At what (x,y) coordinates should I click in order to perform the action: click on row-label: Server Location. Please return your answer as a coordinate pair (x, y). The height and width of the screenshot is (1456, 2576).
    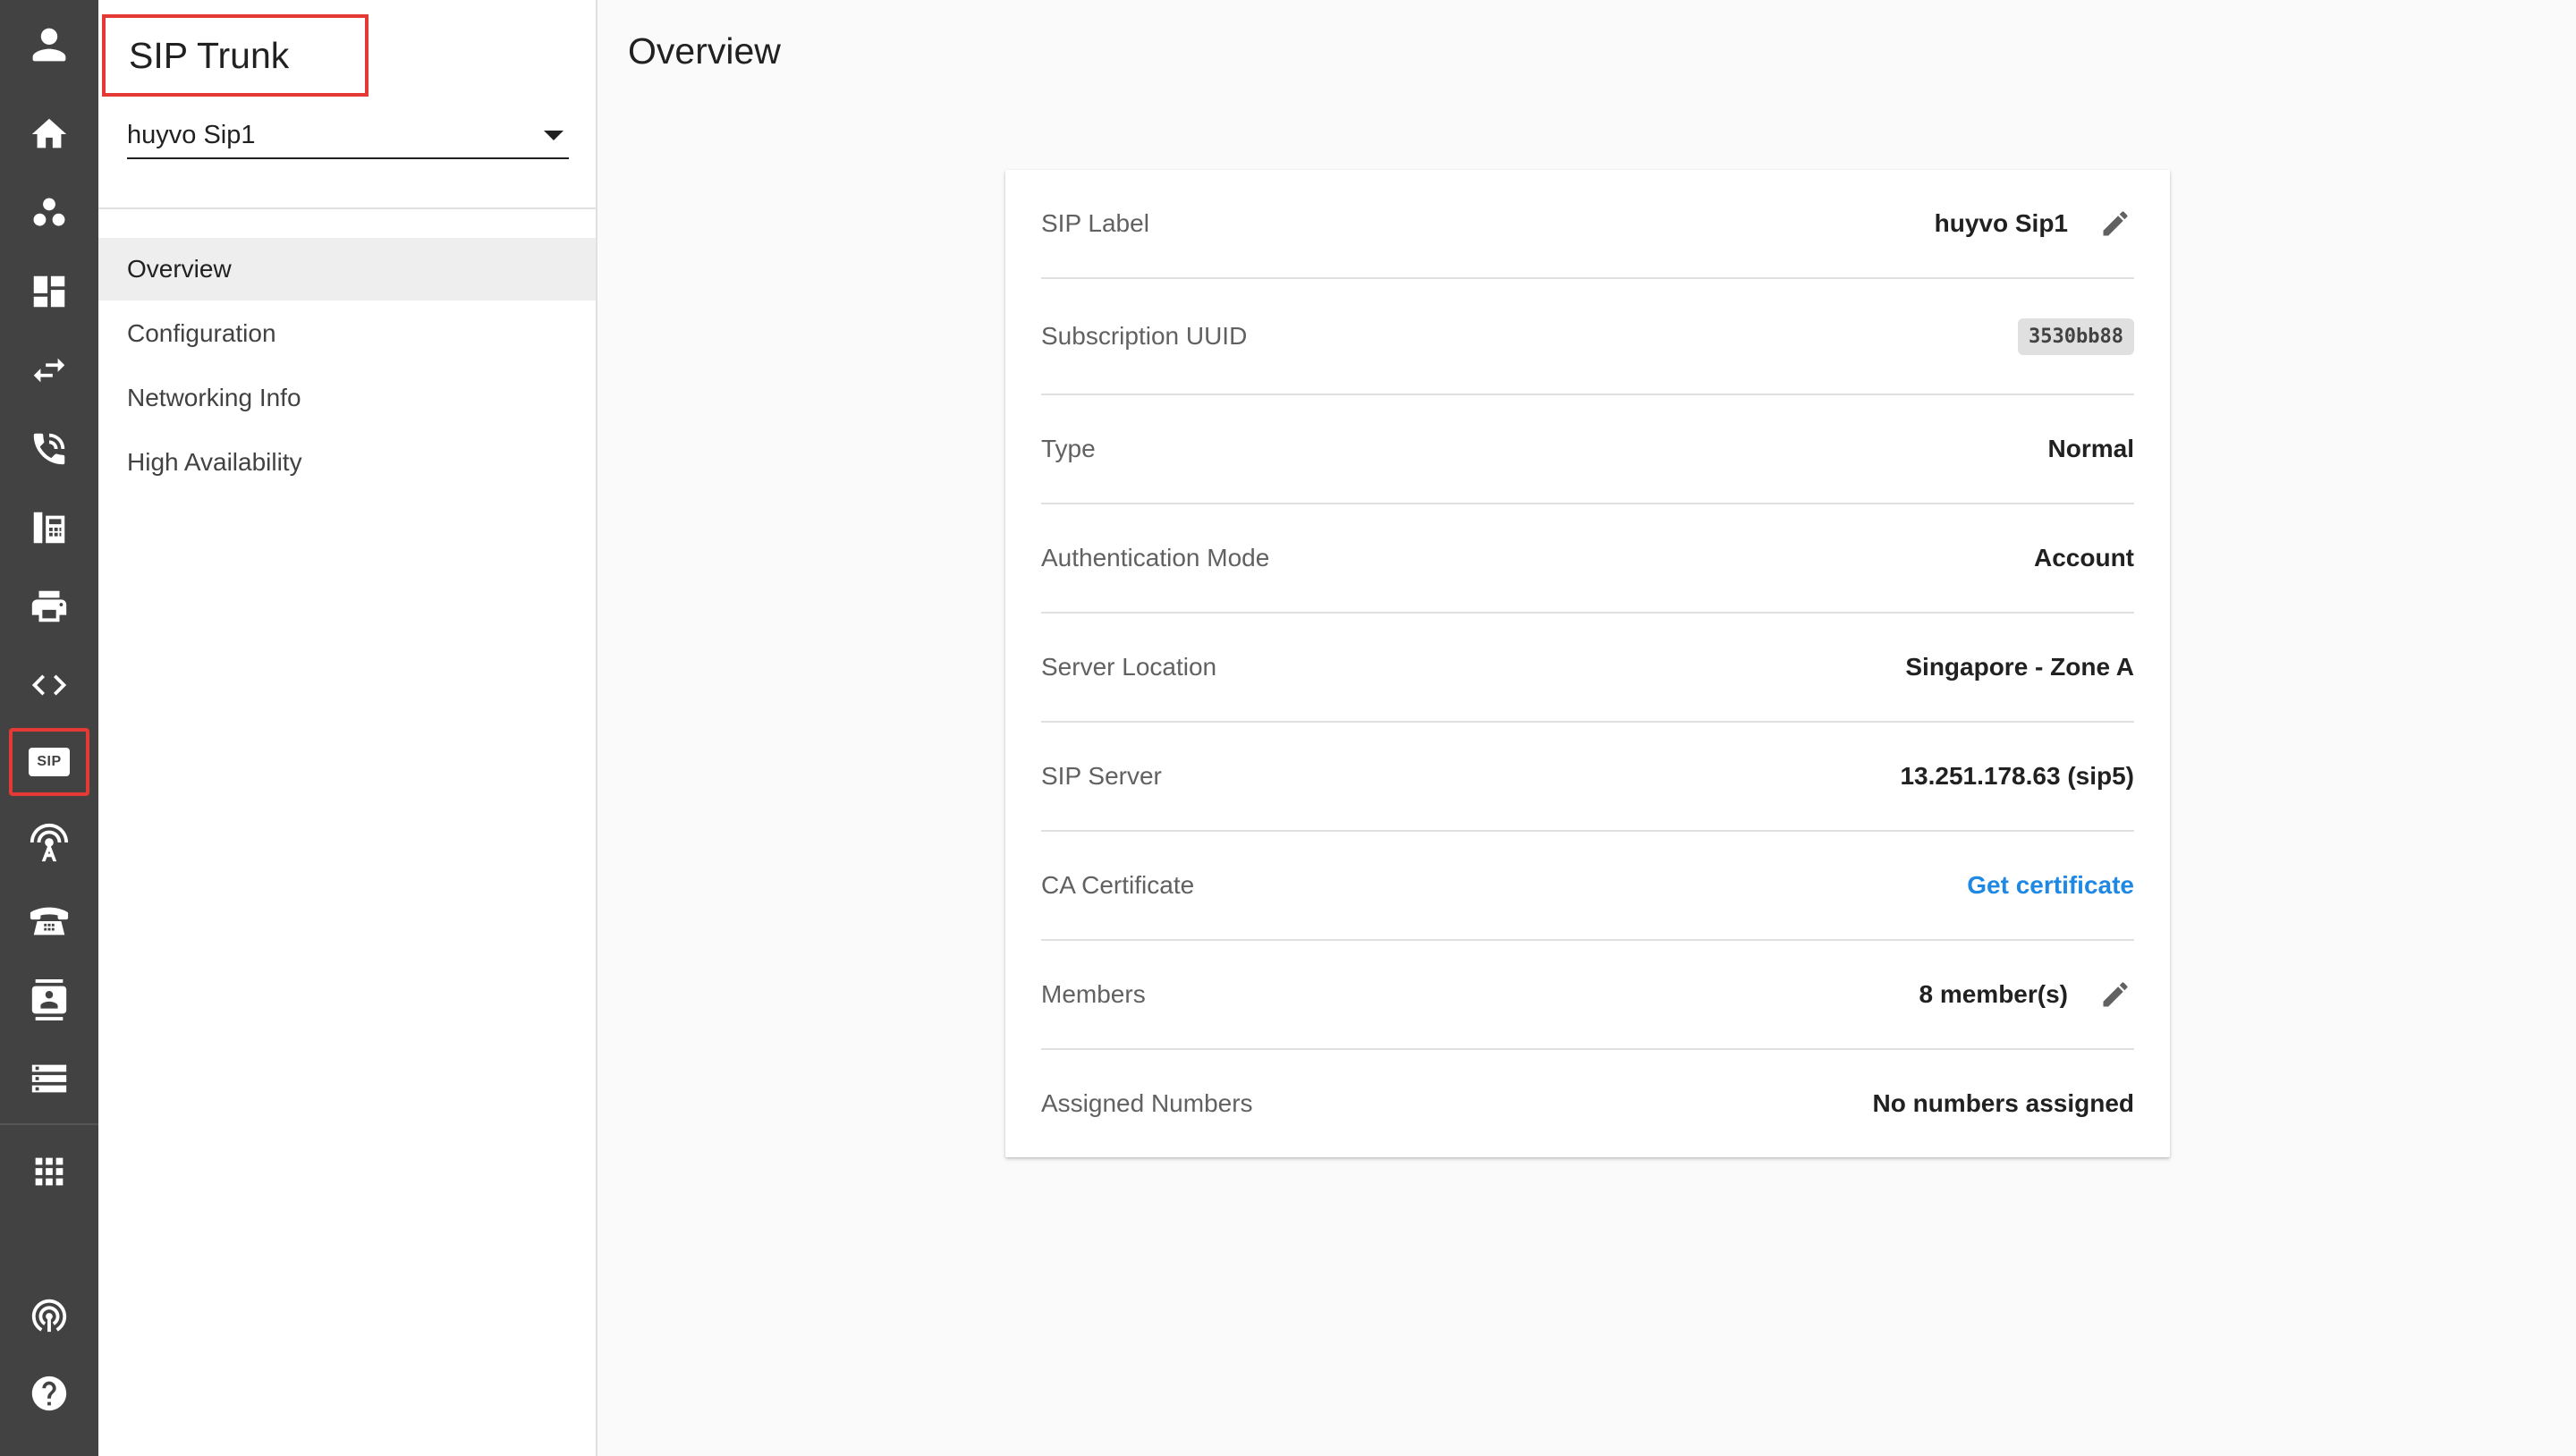
    Looking at the image, I should click on (1129, 667).